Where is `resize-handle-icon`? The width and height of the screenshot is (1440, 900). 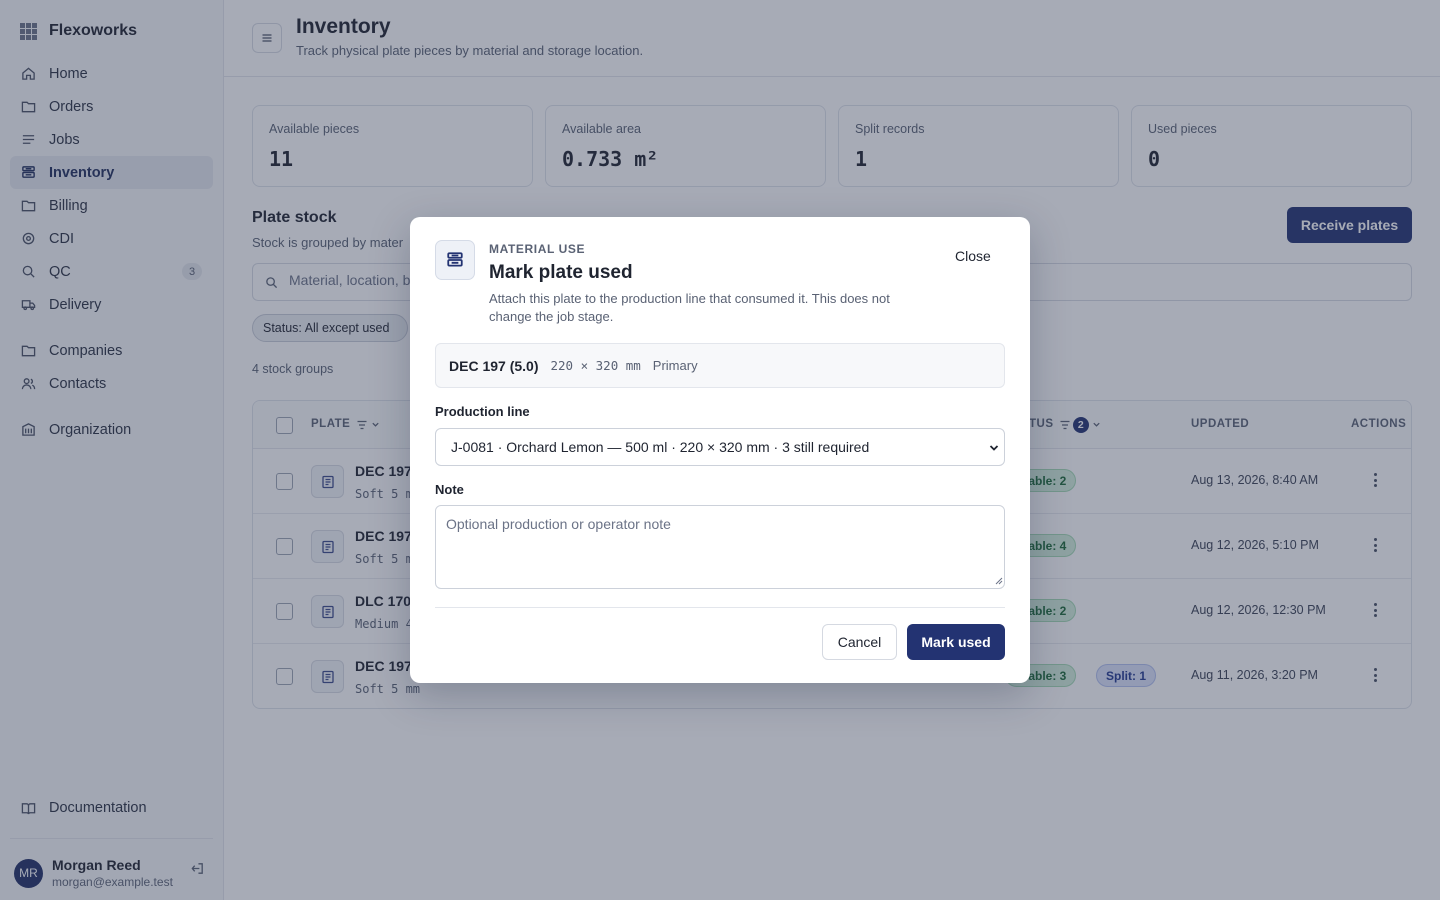
resize-handle-icon is located at coordinates (999, 581).